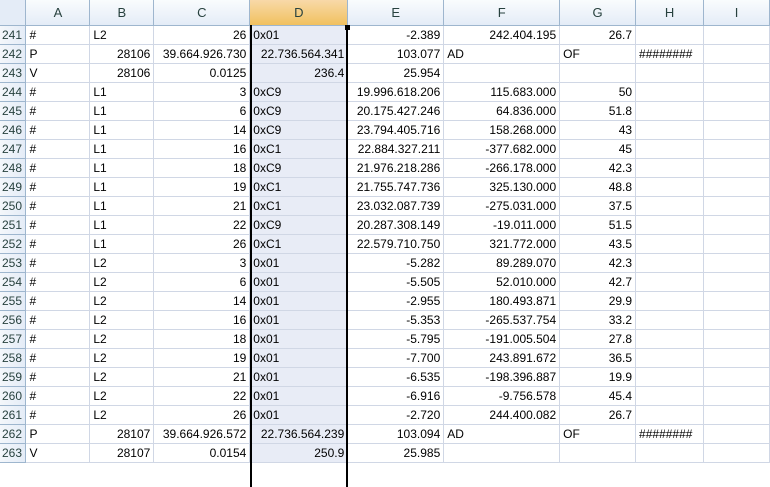 The width and height of the screenshot is (770, 487). What do you see at coordinates (202, 149) in the screenshot?
I see `cell-c: 16` at bounding box center [202, 149].